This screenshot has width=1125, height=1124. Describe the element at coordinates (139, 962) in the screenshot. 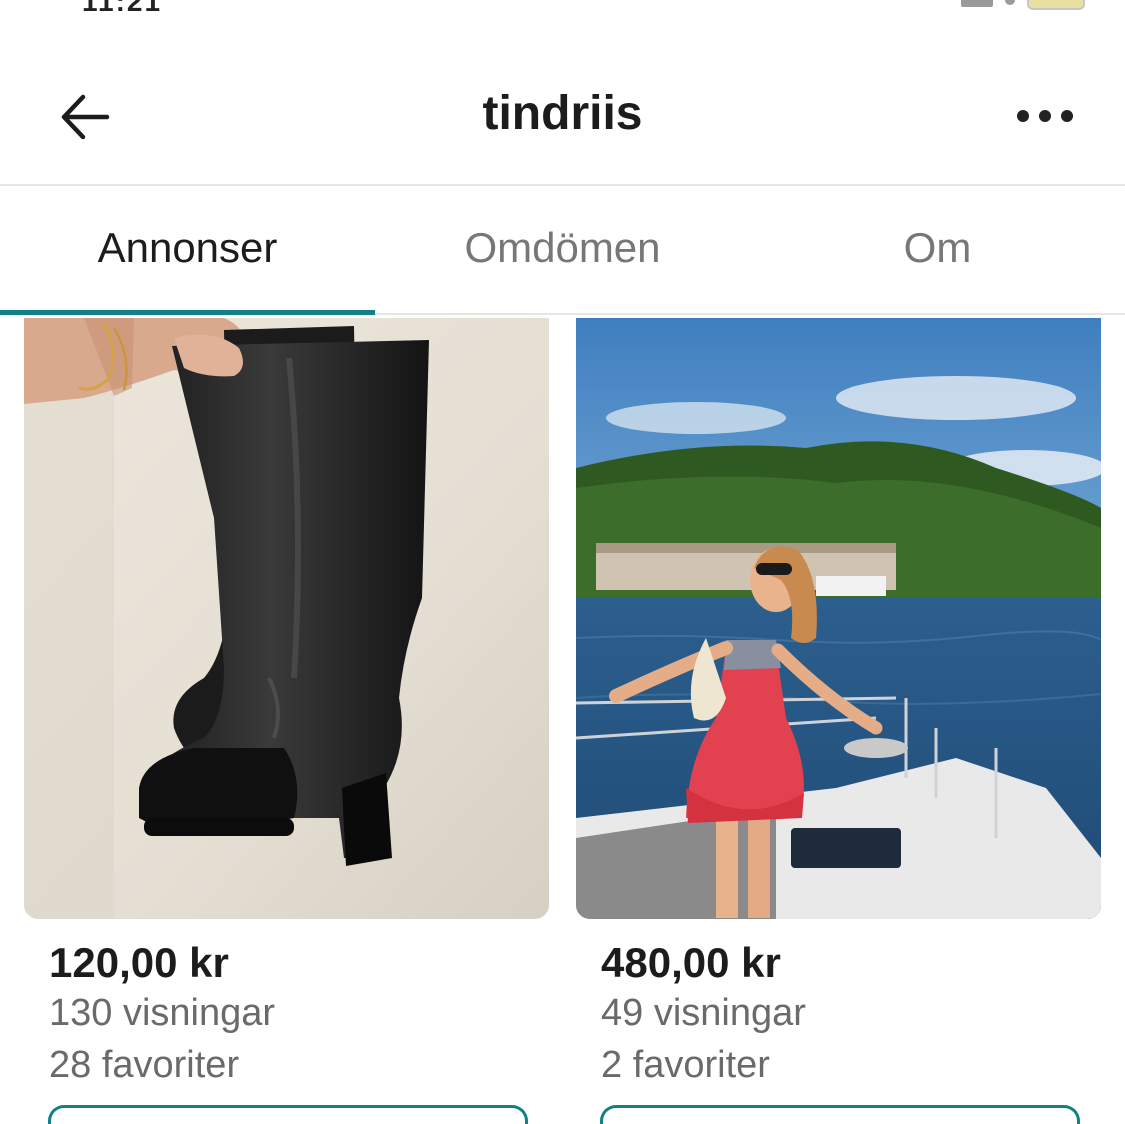

I see `listing-price: 120,00 kr` at that location.